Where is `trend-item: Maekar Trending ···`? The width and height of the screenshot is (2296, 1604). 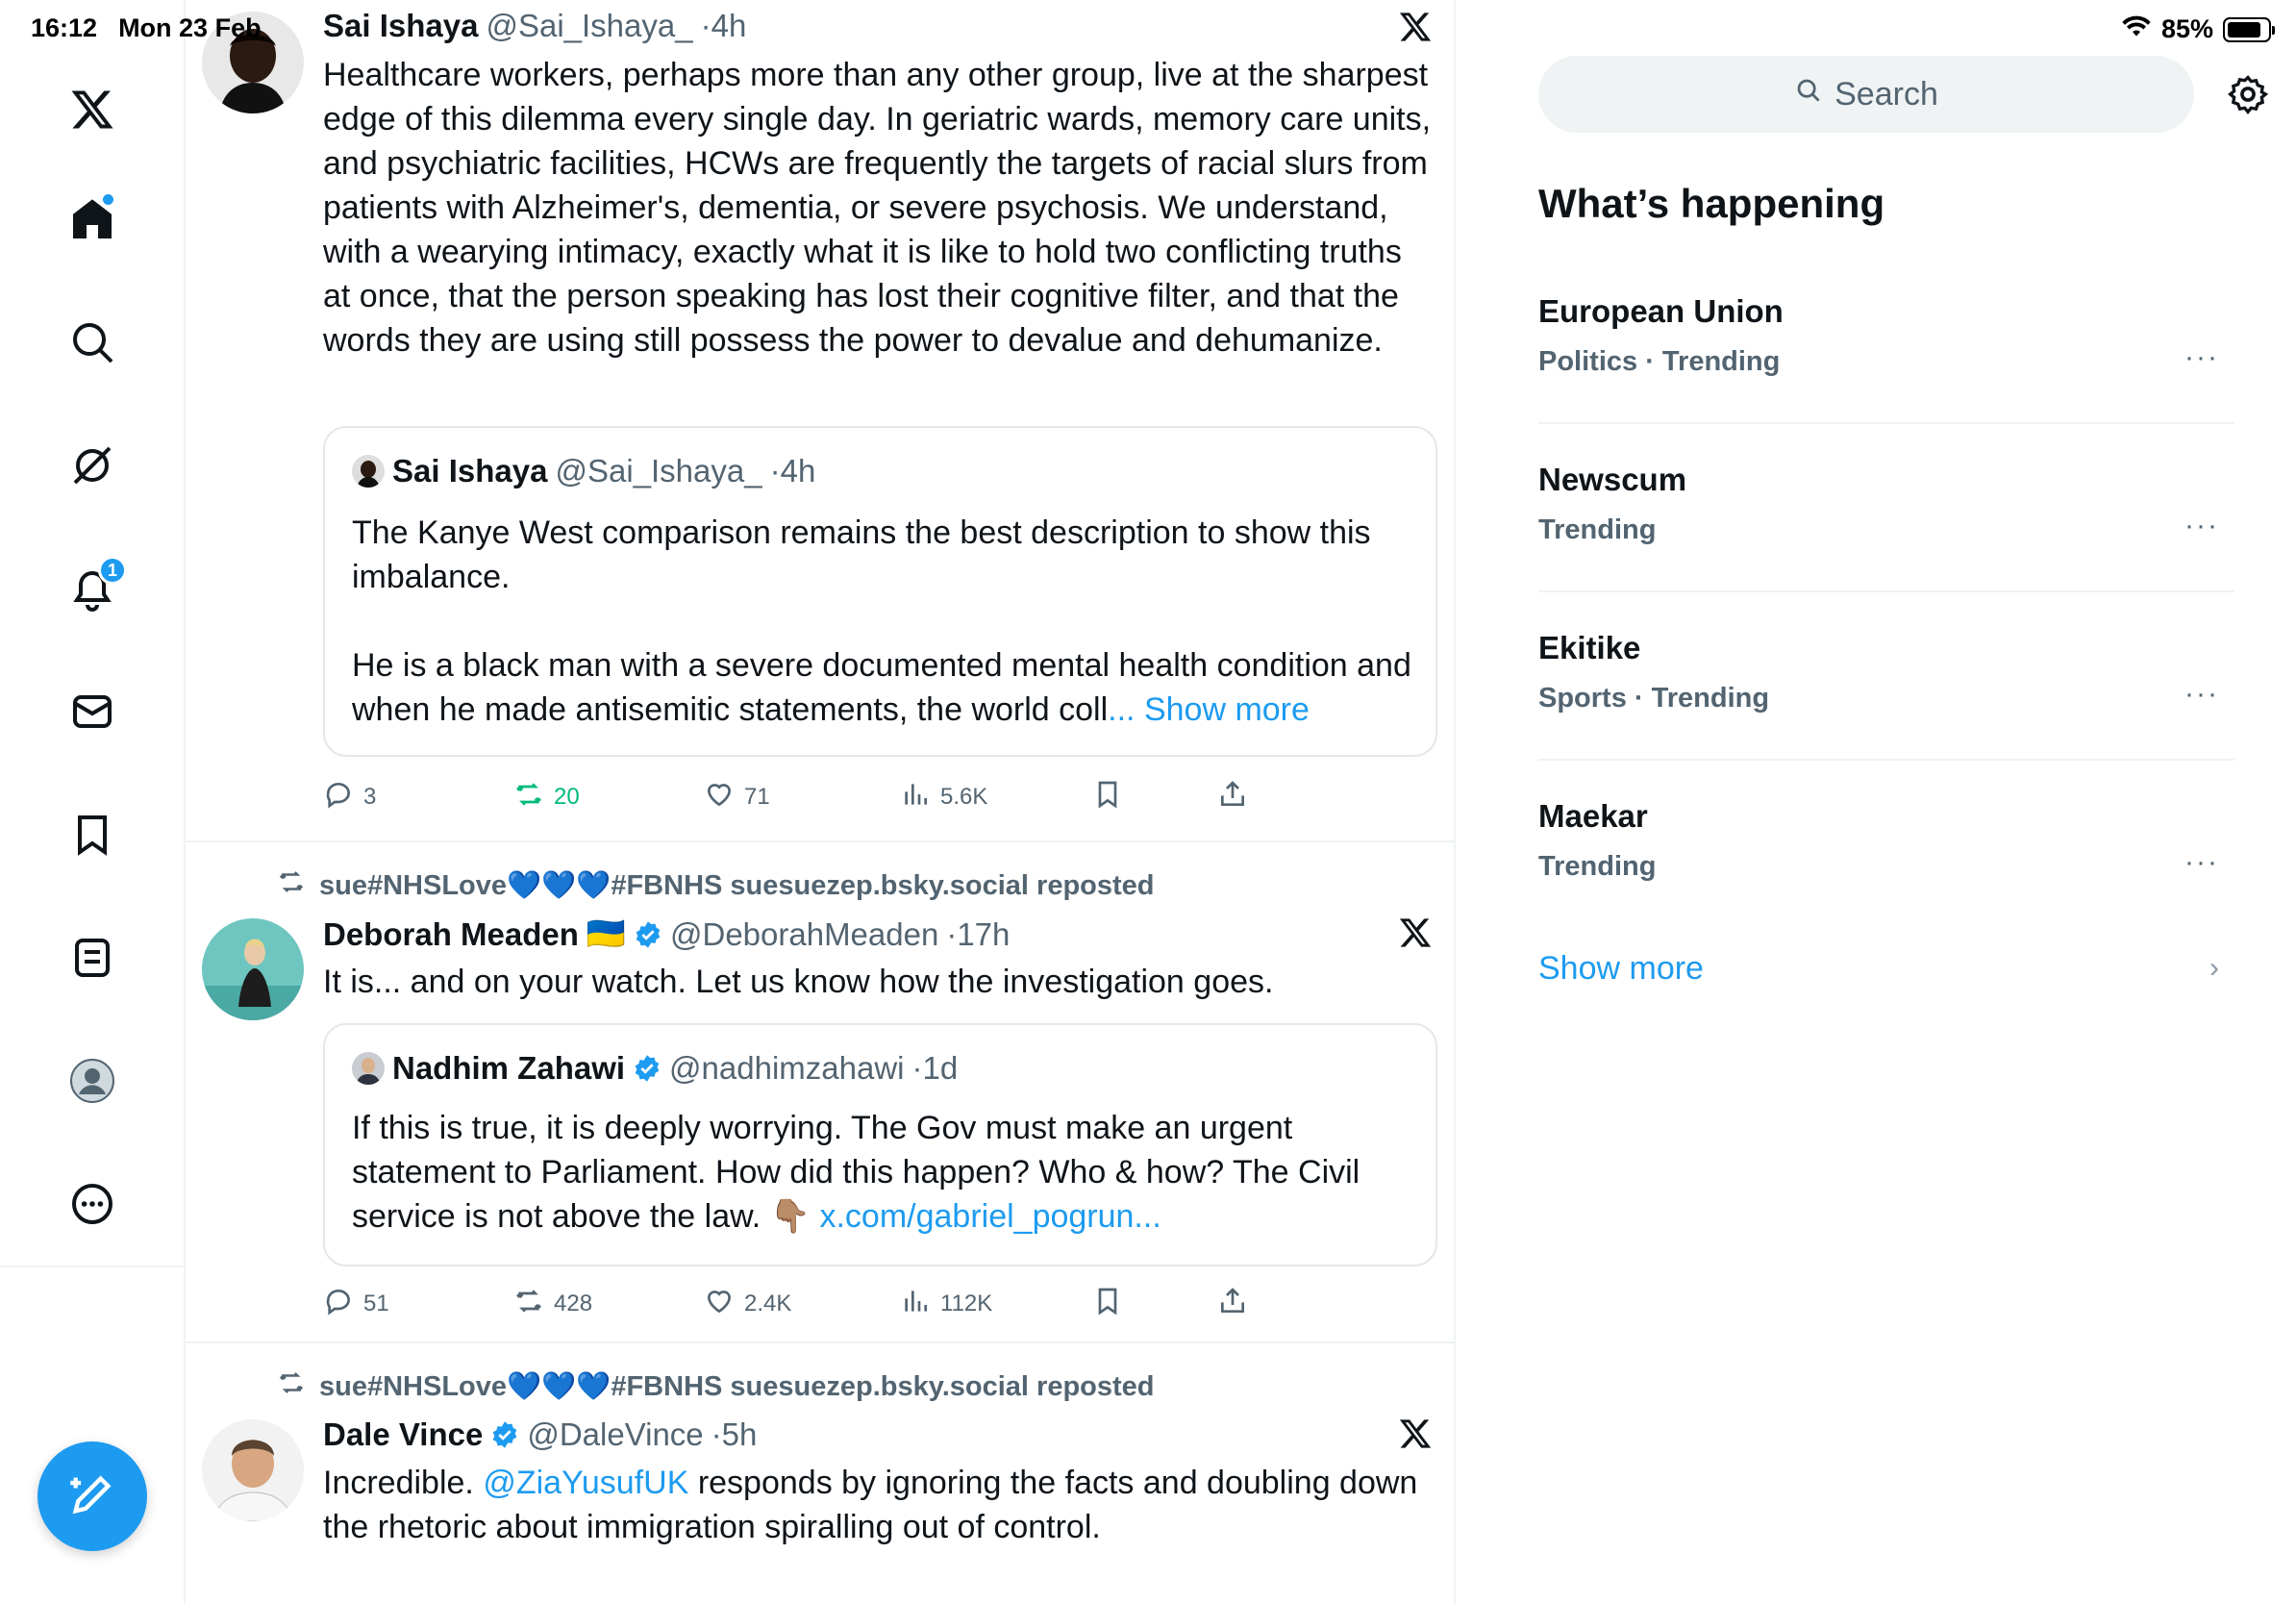
trend-item: Maekar Trending ··· is located at coordinates (1886, 881).